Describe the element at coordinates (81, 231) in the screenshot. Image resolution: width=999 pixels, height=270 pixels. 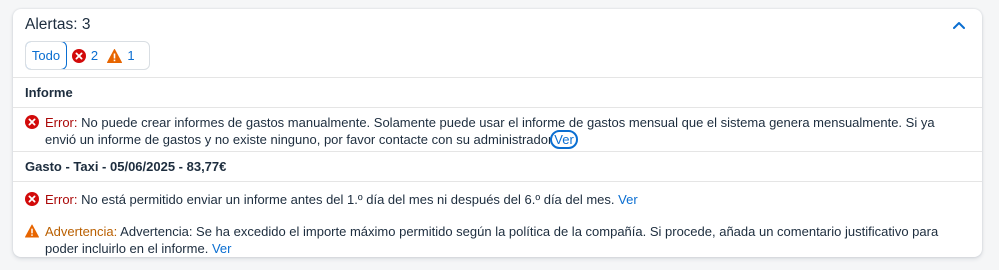
I see `message-type-label: Advertencia:` at that location.